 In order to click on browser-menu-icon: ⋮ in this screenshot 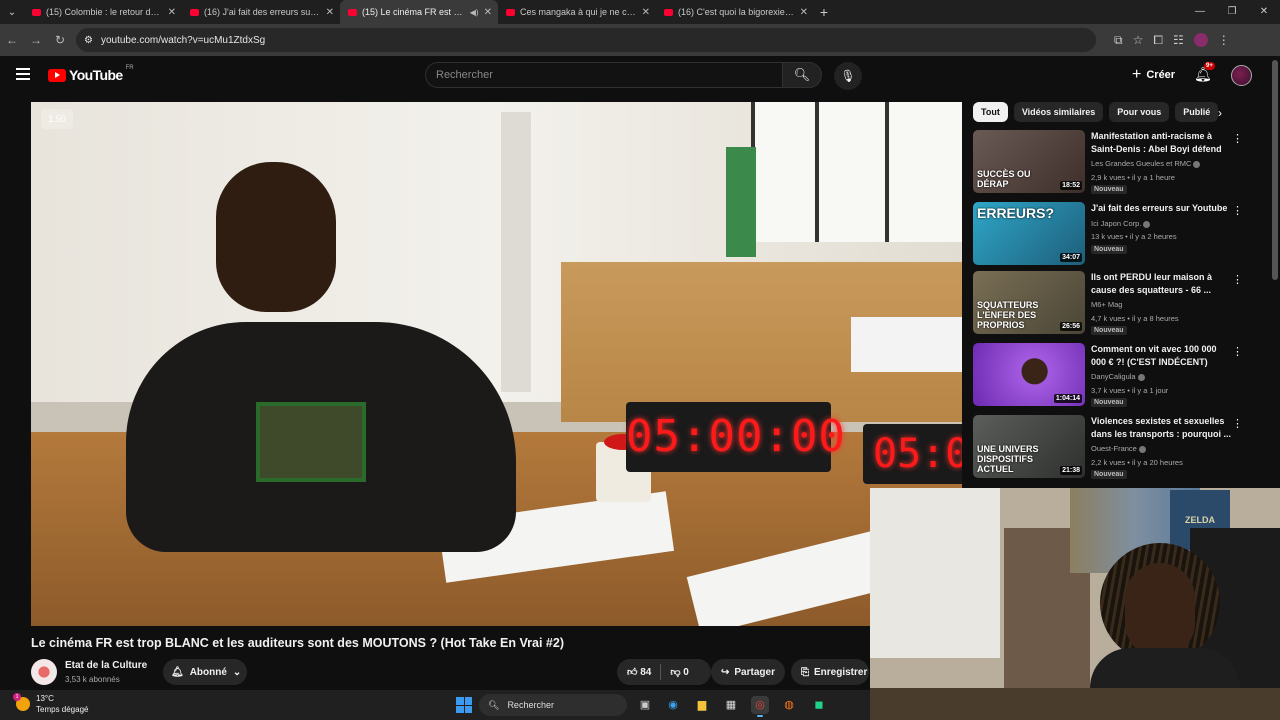, I will do `click(1224, 40)`.